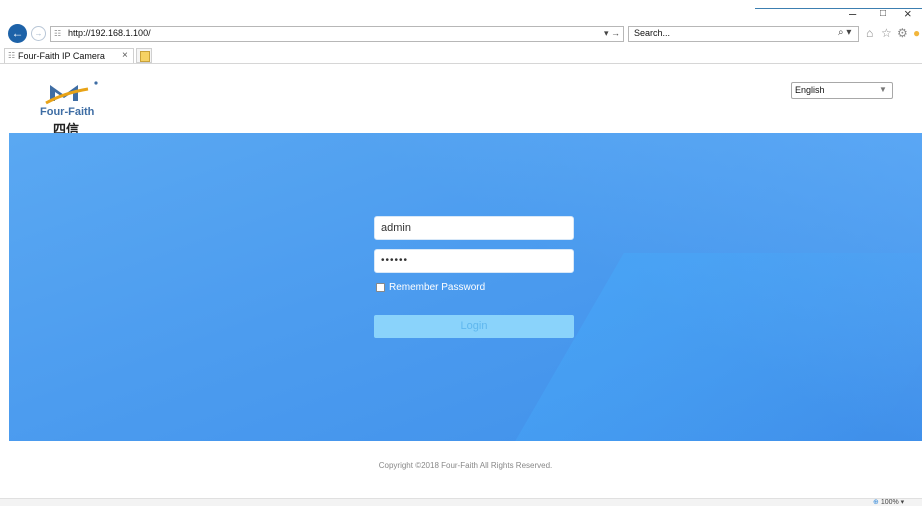  Describe the element at coordinates (869, 33) in the screenshot. I see `home-icon: ⌂` at that location.